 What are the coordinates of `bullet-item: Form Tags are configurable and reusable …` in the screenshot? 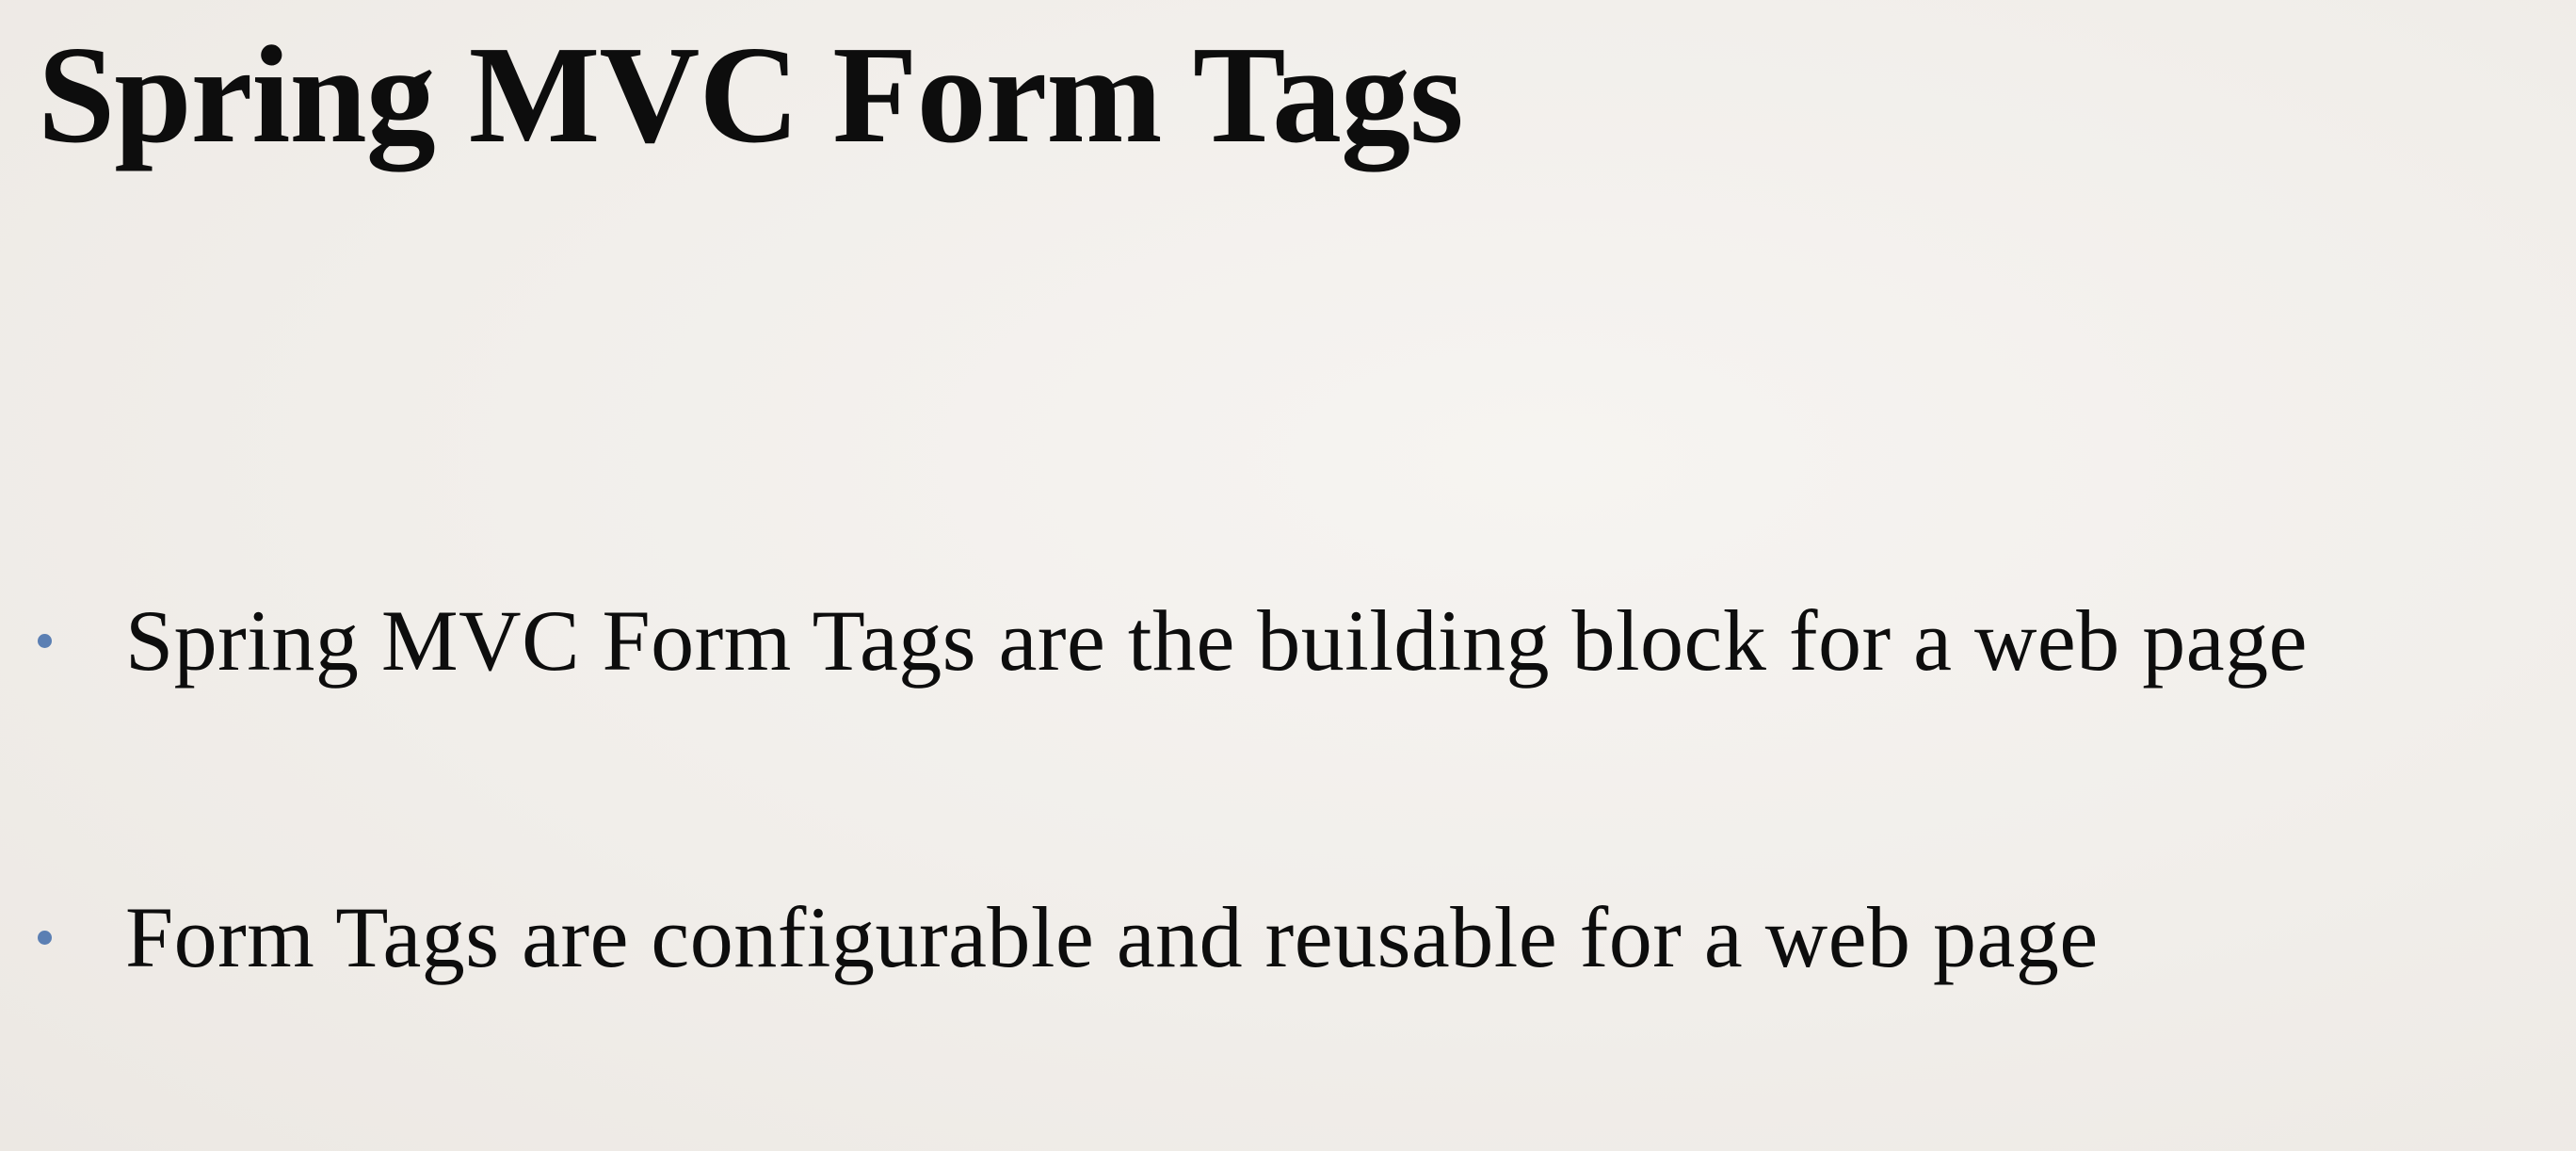 It's located at (1068, 937).